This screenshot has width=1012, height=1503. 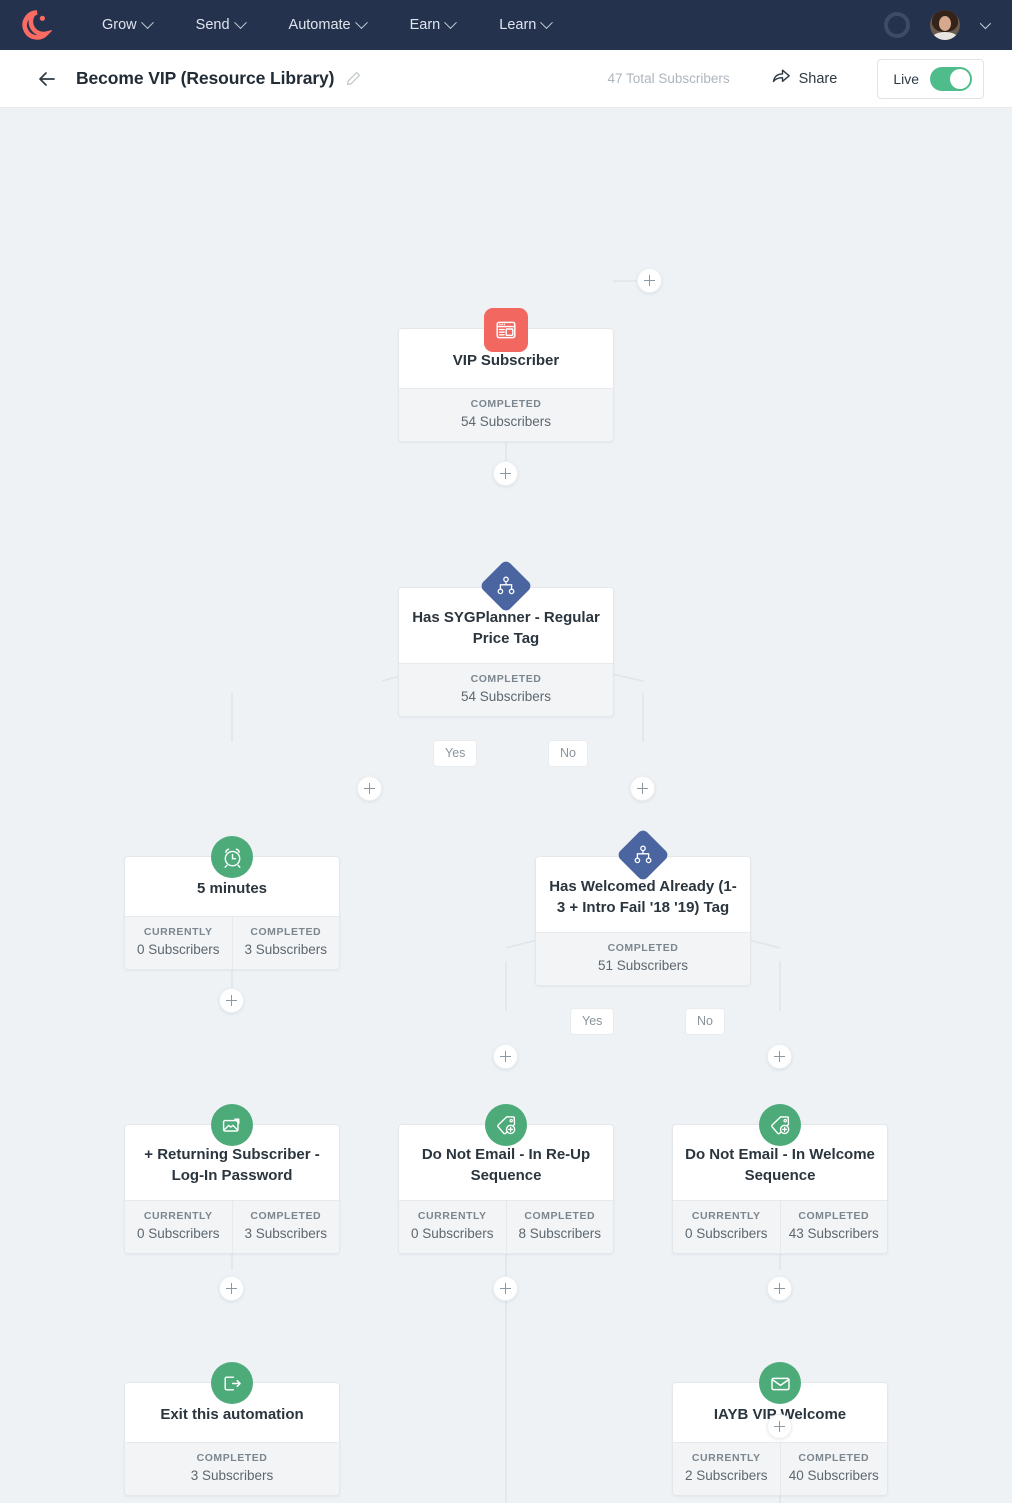 What do you see at coordinates (205, 78) in the screenshot?
I see `page-title: Become VIP (Resource Library)` at bounding box center [205, 78].